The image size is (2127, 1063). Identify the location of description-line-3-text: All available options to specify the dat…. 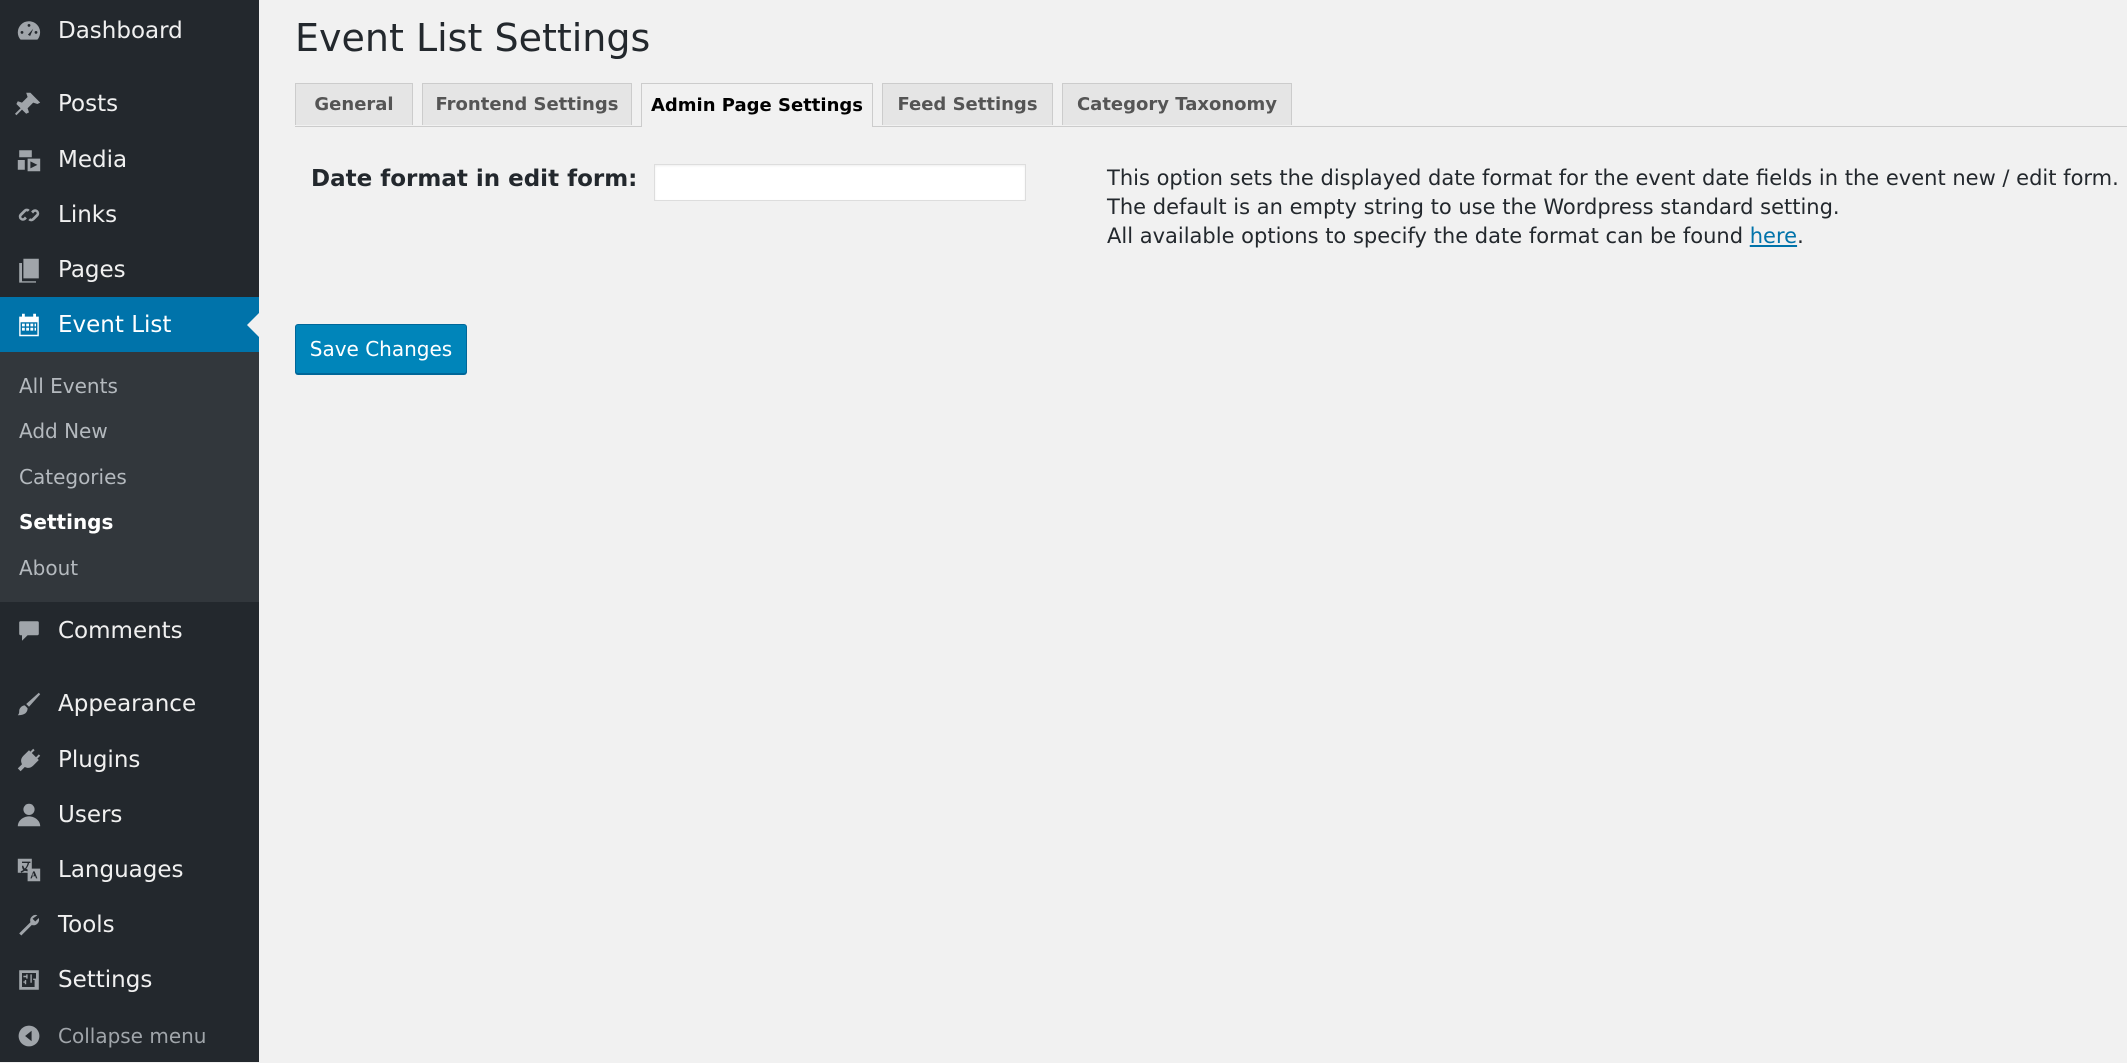
(1428, 236).